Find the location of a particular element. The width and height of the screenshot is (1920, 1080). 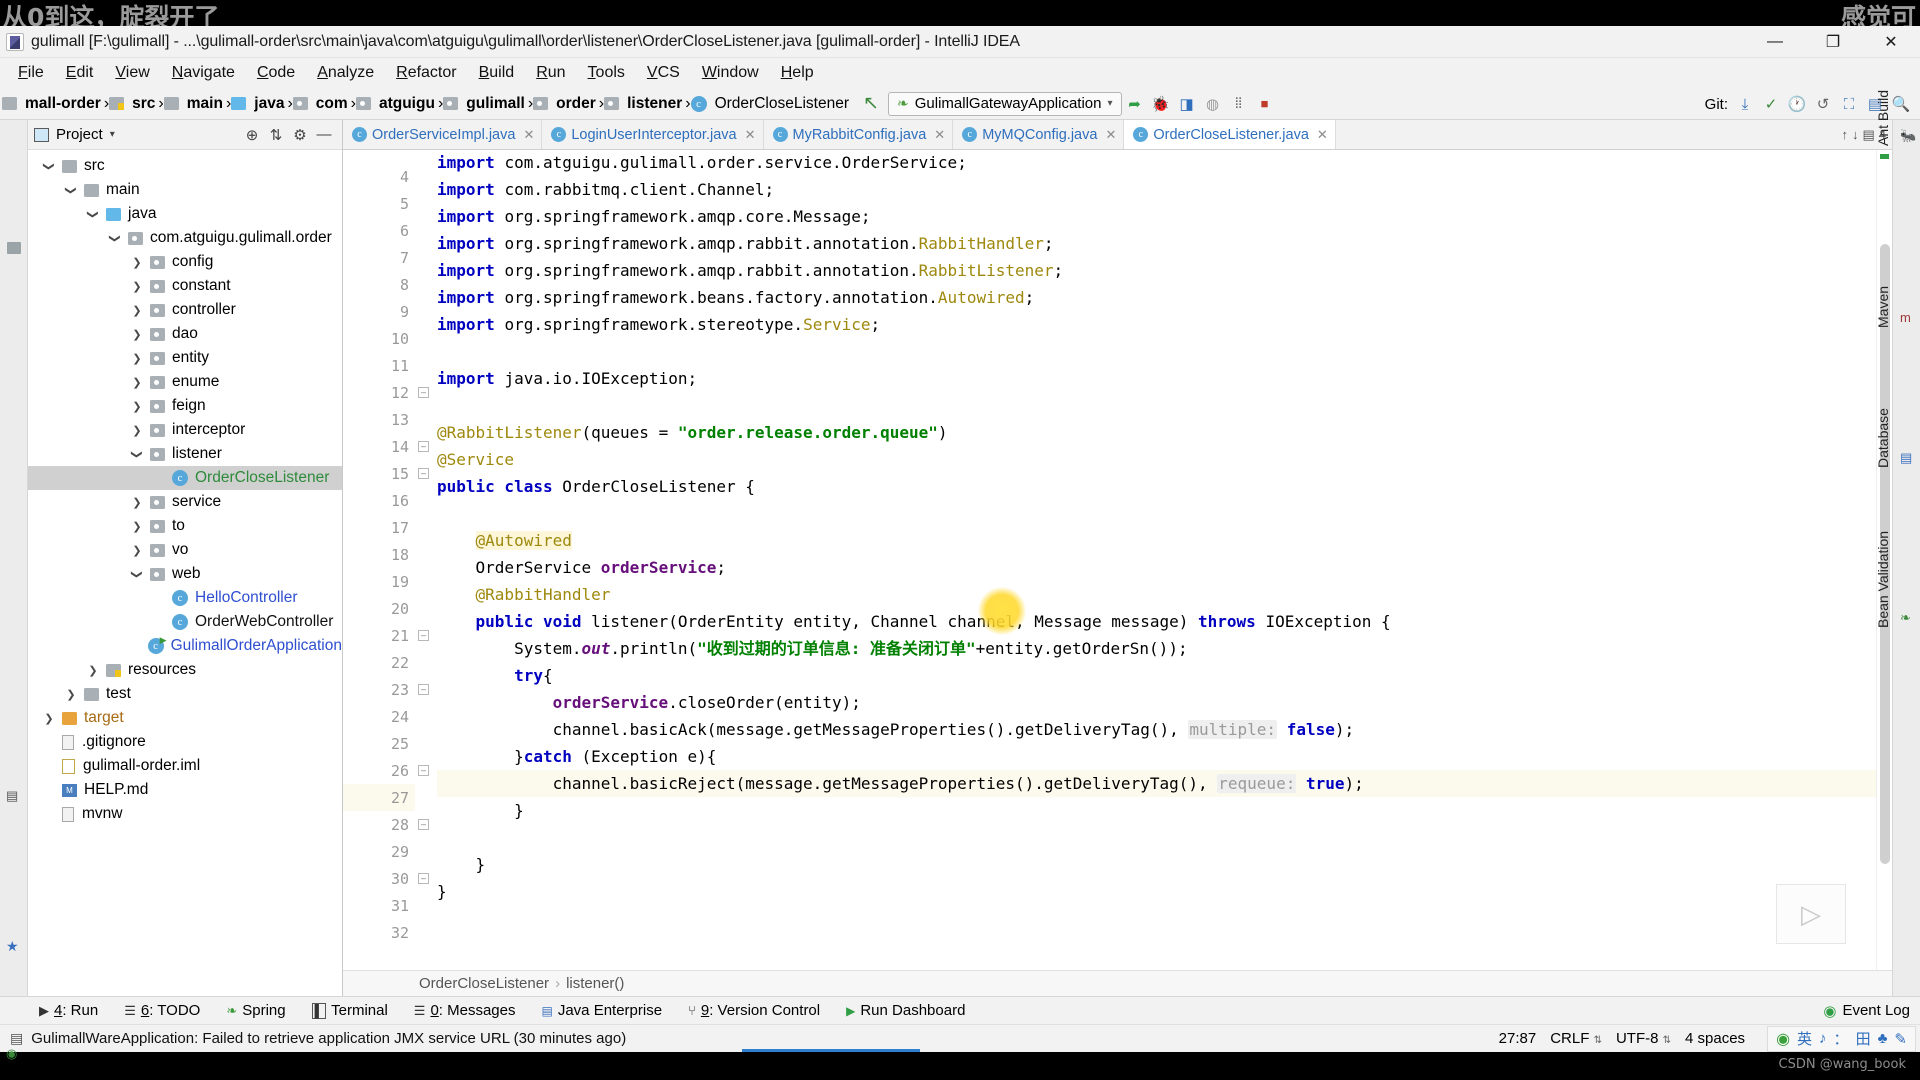

line-number-18: 18 is located at coordinates (379, 554).